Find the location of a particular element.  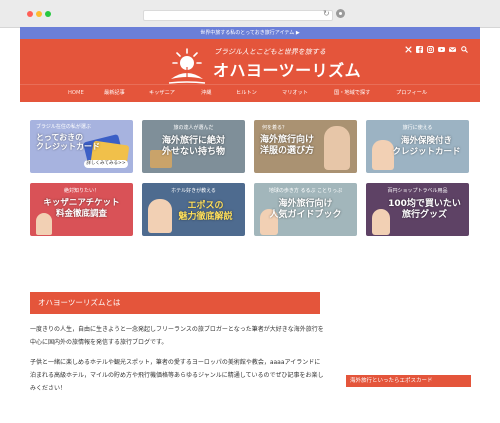

search-icon is located at coordinates (464, 49).